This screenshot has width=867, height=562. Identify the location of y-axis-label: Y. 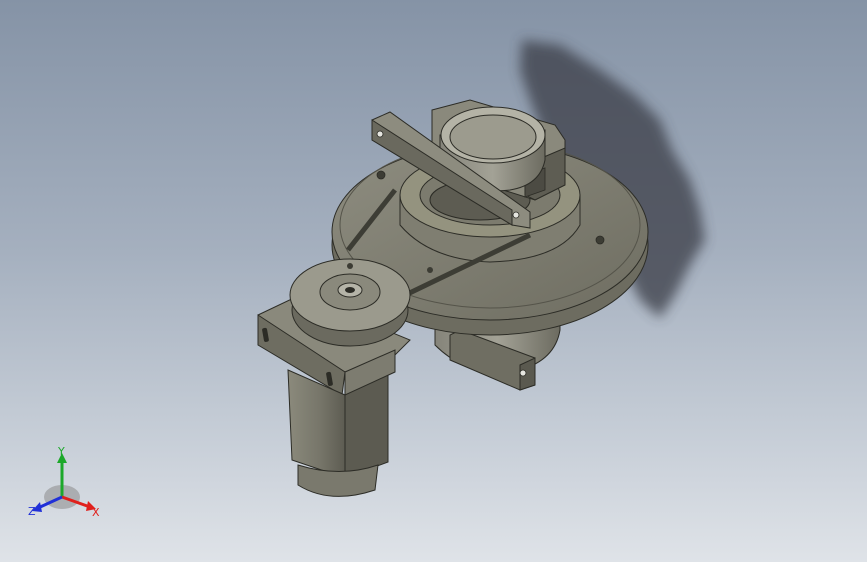
(61, 451).